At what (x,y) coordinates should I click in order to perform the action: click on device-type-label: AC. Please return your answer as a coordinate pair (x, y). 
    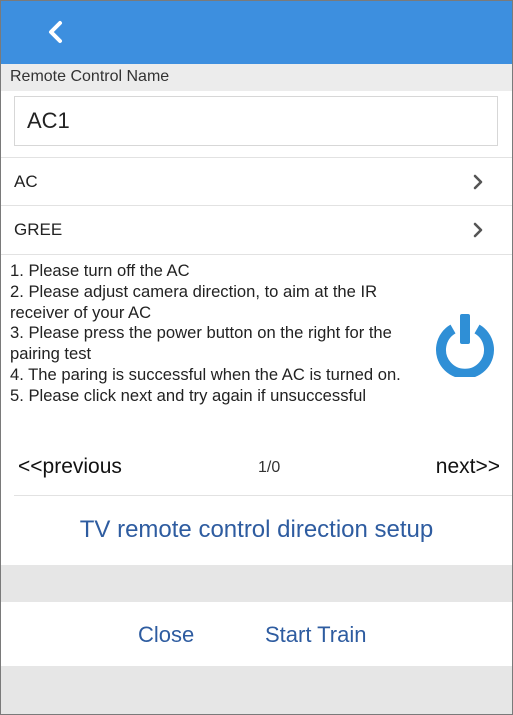
    Looking at the image, I should click on (26, 181).